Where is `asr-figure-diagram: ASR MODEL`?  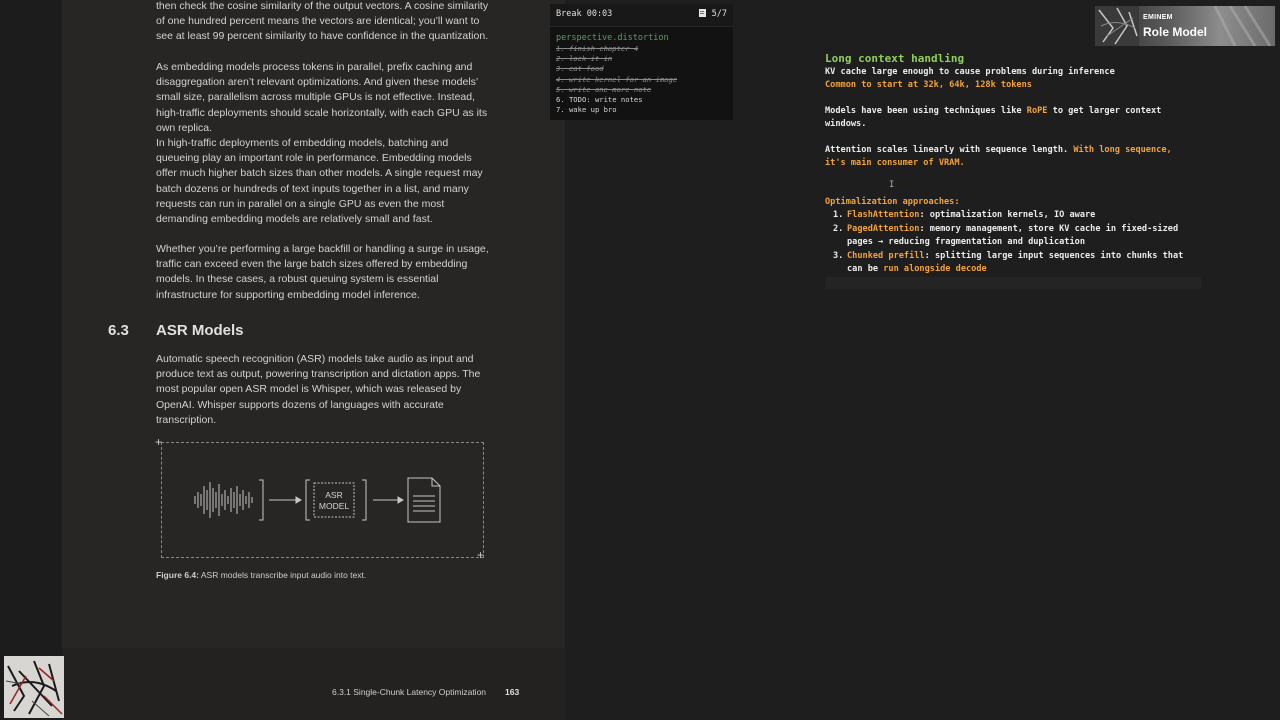 asr-figure-diagram: ASR MODEL is located at coordinates (317, 500).